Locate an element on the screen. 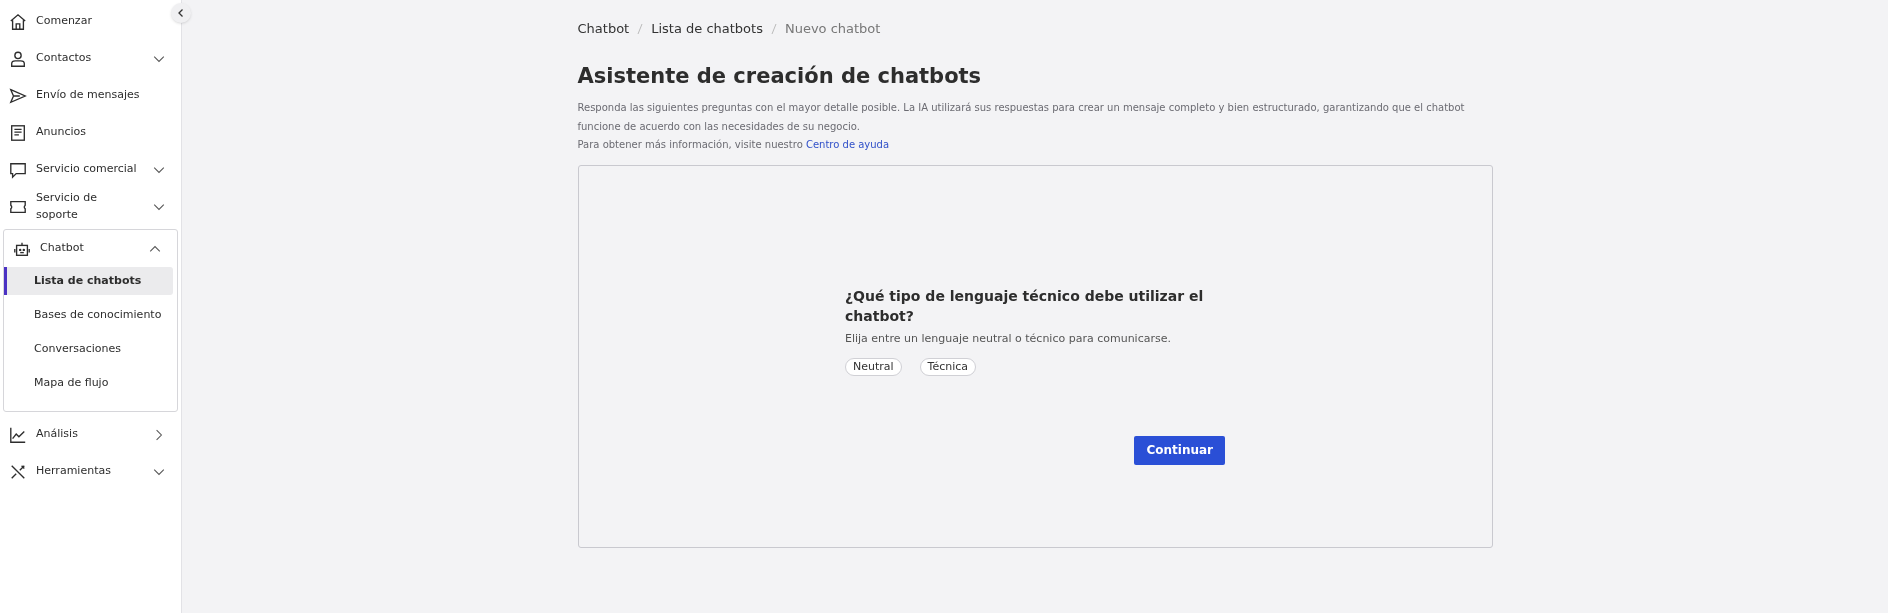  question-title: ¿Qué tipo de lenguaje técnico debe utilizar el chatbot? is located at coordinates (1025, 306).